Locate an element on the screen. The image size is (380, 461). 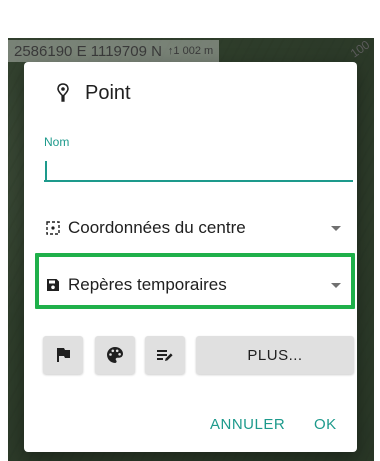
cancel-button: ANNULER is located at coordinates (247, 424).